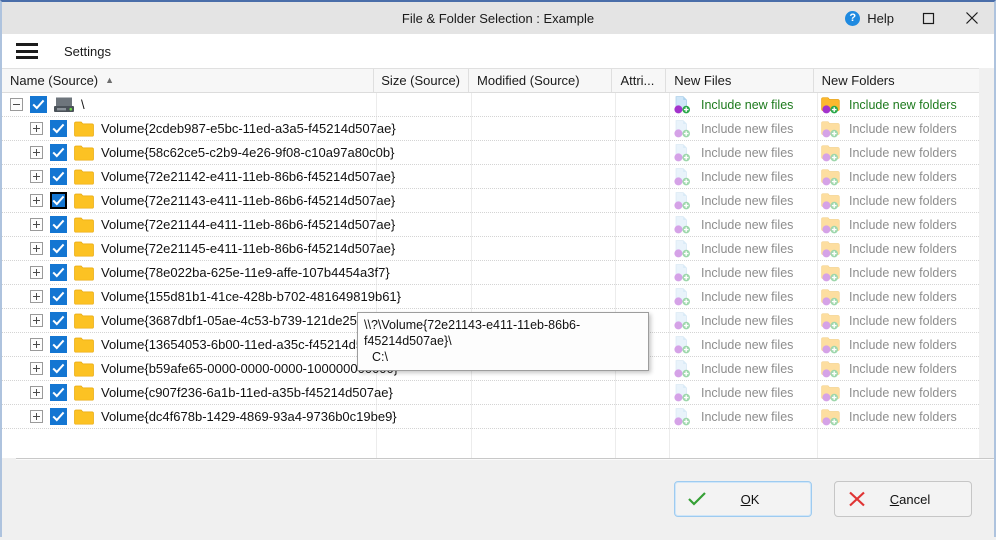 The height and width of the screenshot is (540, 996). I want to click on maximize-button, so click(928, 18).